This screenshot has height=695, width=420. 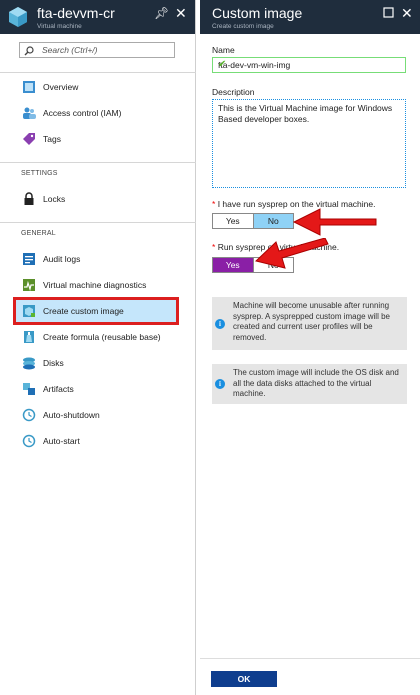 What do you see at coordinates (243, 26) in the screenshot?
I see `blade-subtitle: Create custom image` at bounding box center [243, 26].